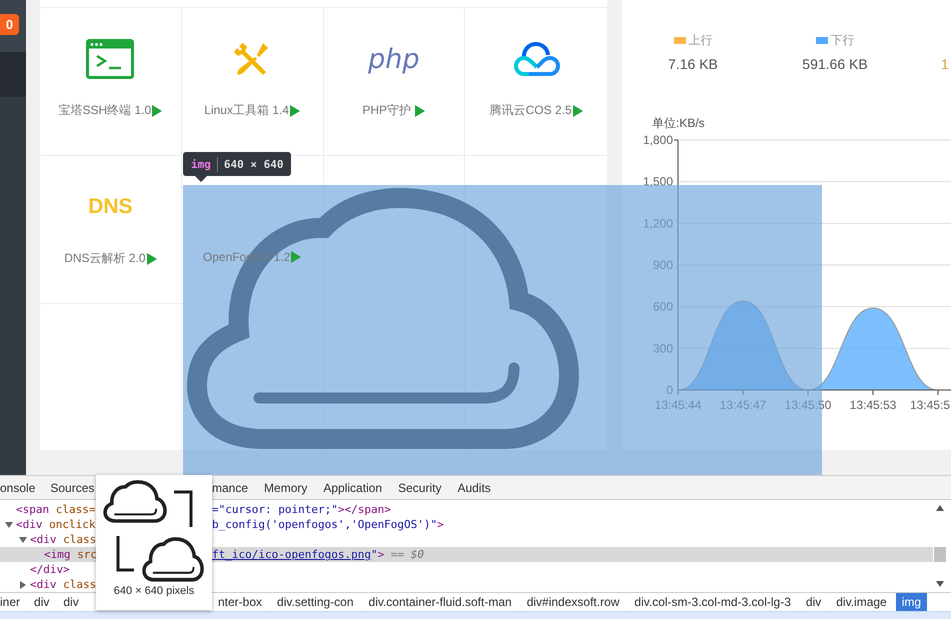 Image resolution: width=951 pixels, height=619 pixels. I want to click on image-size-caption: 640 × 640 pixels, so click(154, 591).